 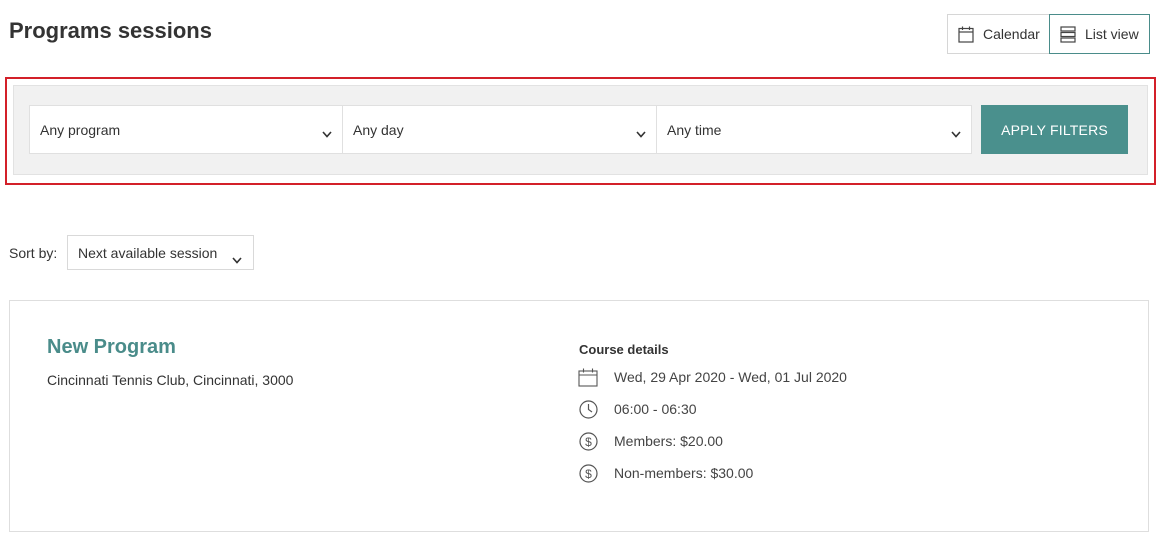 I want to click on day-filter-select: Any day, so click(x=499, y=129).